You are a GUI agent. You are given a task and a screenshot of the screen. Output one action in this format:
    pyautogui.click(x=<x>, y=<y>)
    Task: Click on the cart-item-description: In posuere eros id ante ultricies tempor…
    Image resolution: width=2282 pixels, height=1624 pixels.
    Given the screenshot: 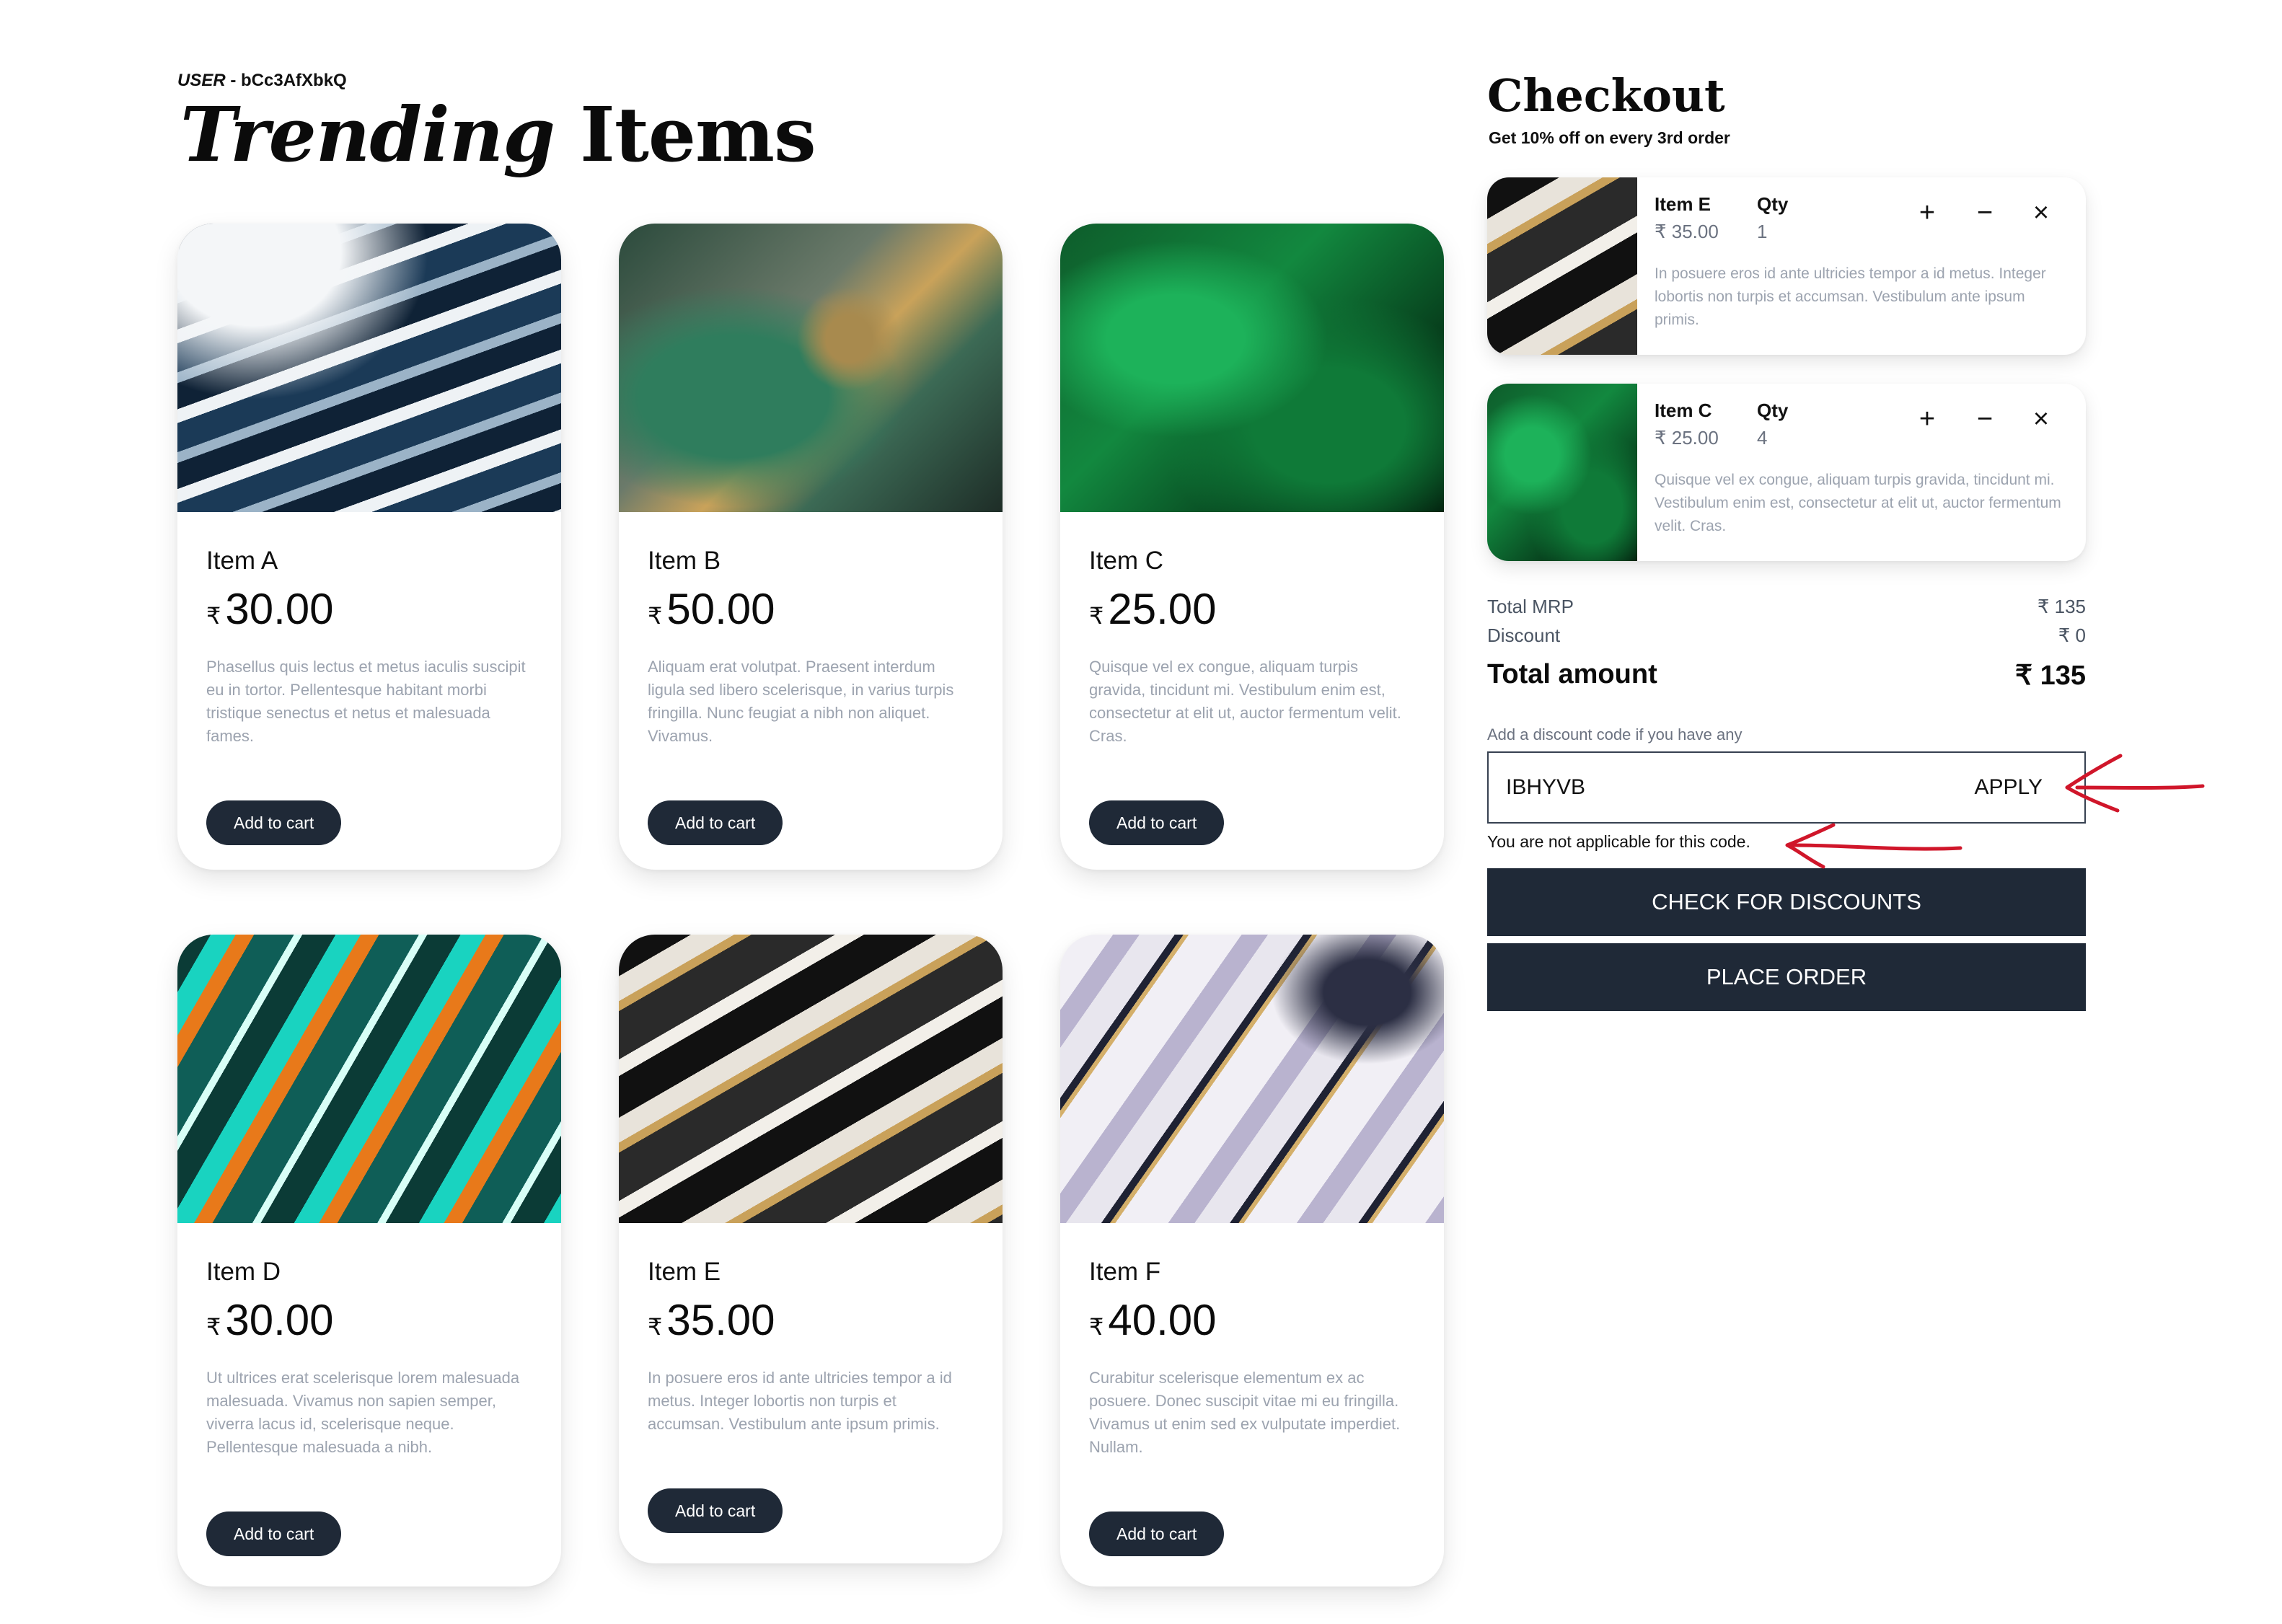 What is the action you would take?
    pyautogui.click(x=1850, y=296)
    